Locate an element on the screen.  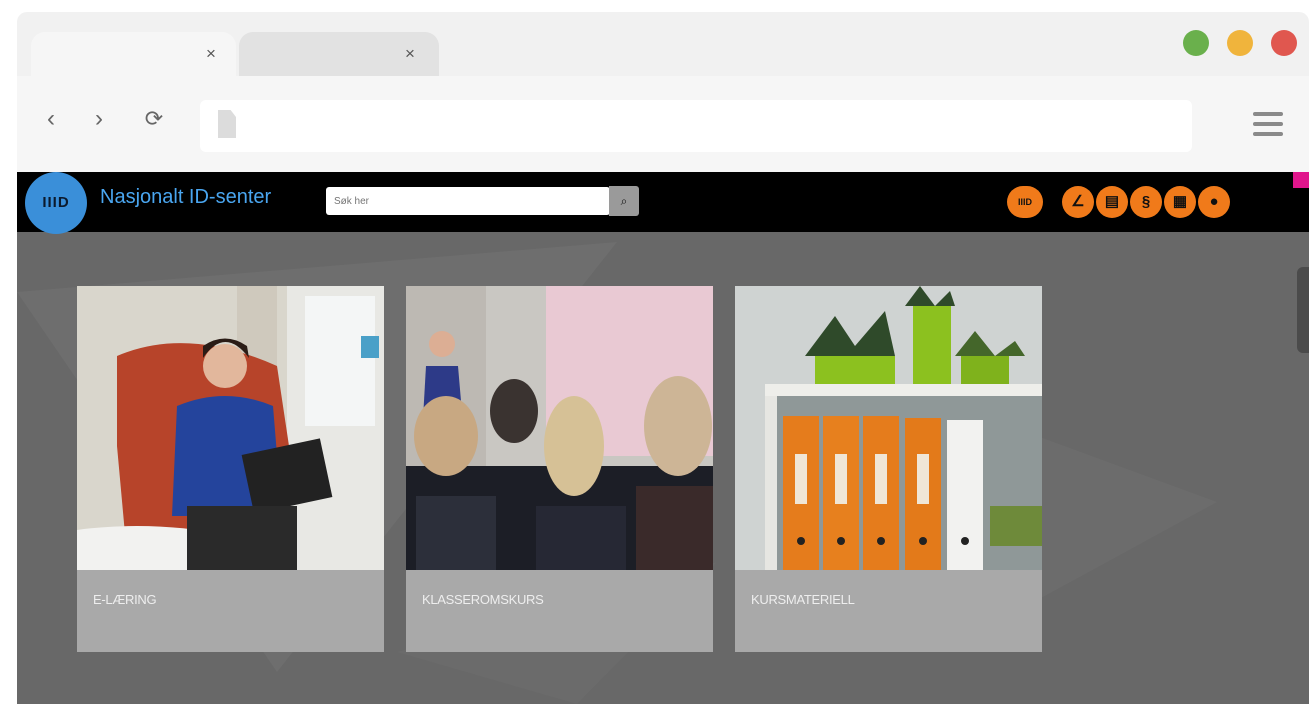
corner-tab is located at coordinates (1301, 180).